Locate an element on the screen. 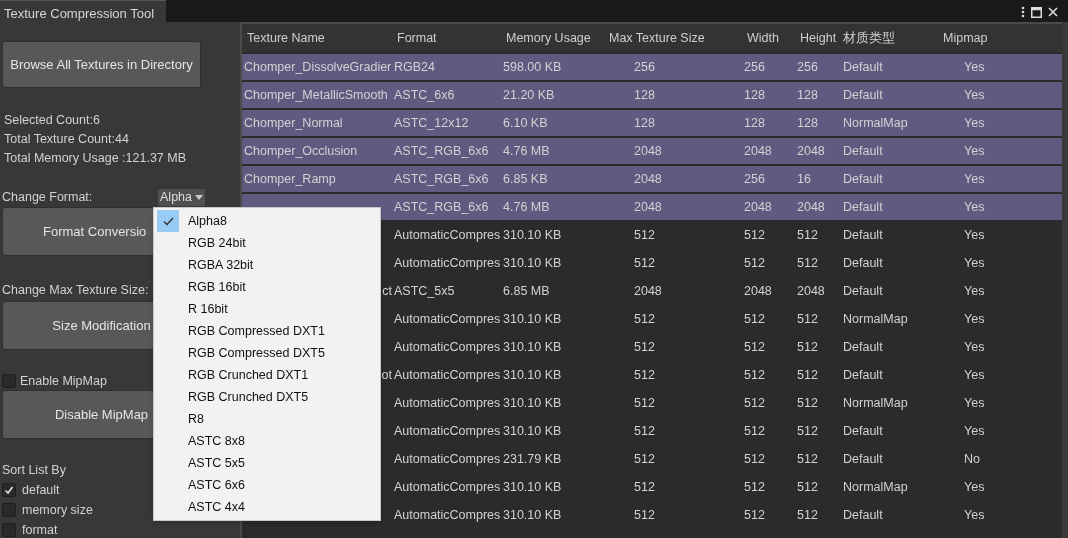 This screenshot has width=1068, height=538. table-cell-text: No is located at coordinates (972, 459).